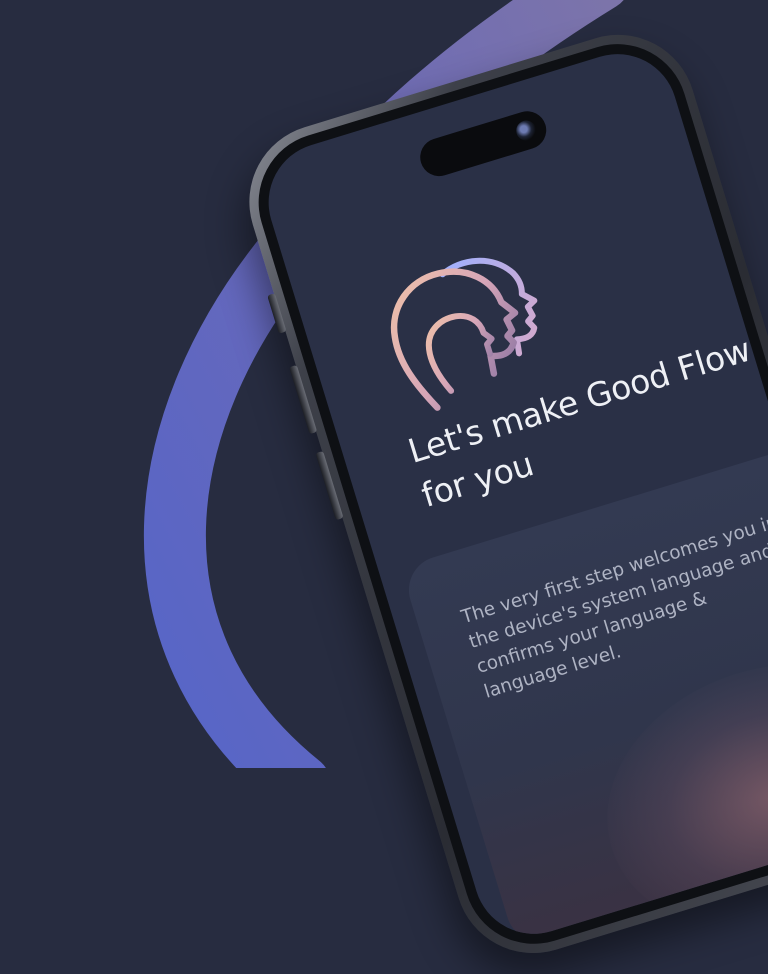  What do you see at coordinates (526, 131) in the screenshot?
I see `front-camera-icon` at bounding box center [526, 131].